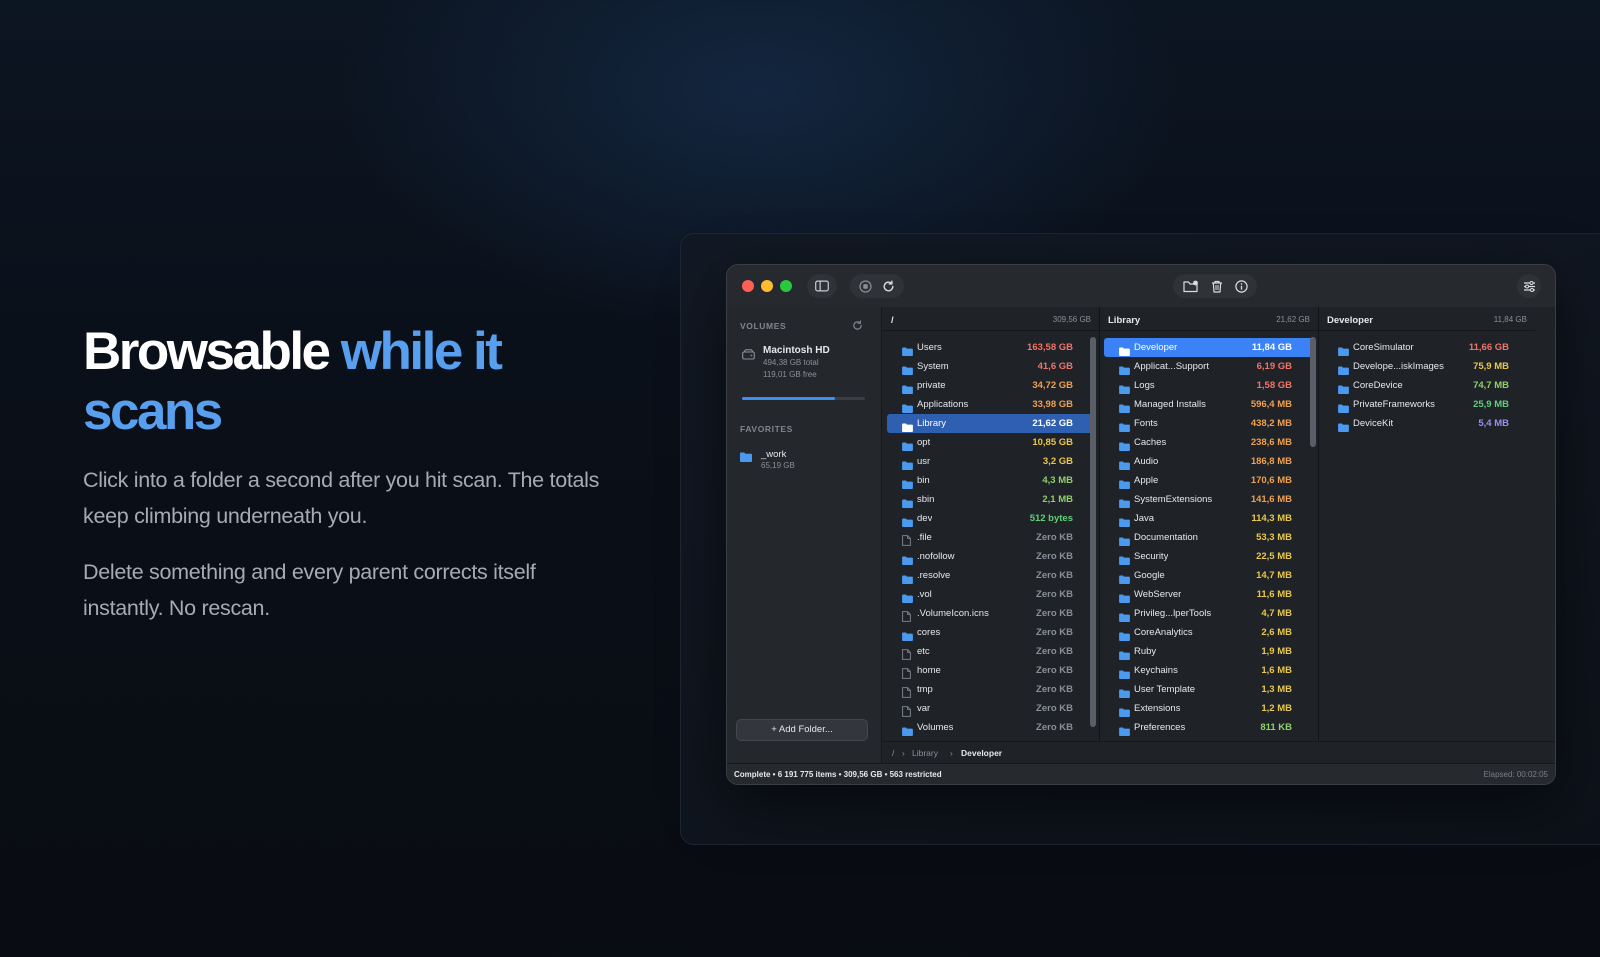 The image size is (1600, 957). What do you see at coordinates (1209, 385) in the screenshot?
I see `table-row: Logs 1,58 GB` at bounding box center [1209, 385].